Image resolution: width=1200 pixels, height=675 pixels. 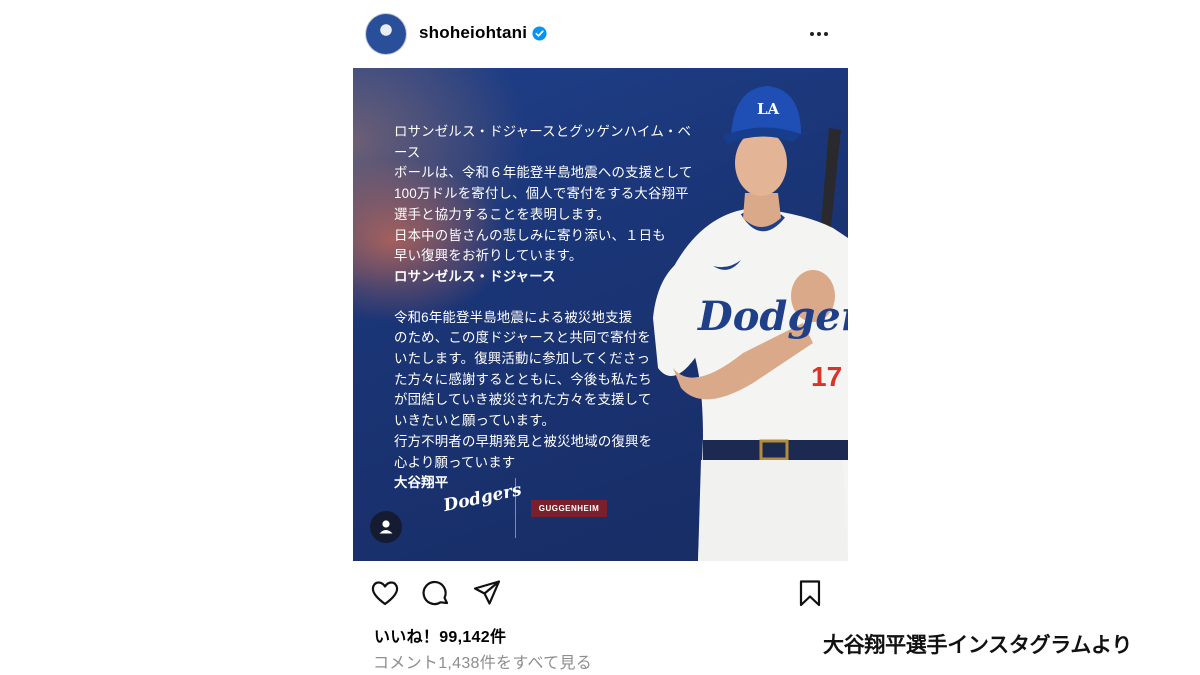 I want to click on post-header: shoheiohtani, so click(x=599, y=34).